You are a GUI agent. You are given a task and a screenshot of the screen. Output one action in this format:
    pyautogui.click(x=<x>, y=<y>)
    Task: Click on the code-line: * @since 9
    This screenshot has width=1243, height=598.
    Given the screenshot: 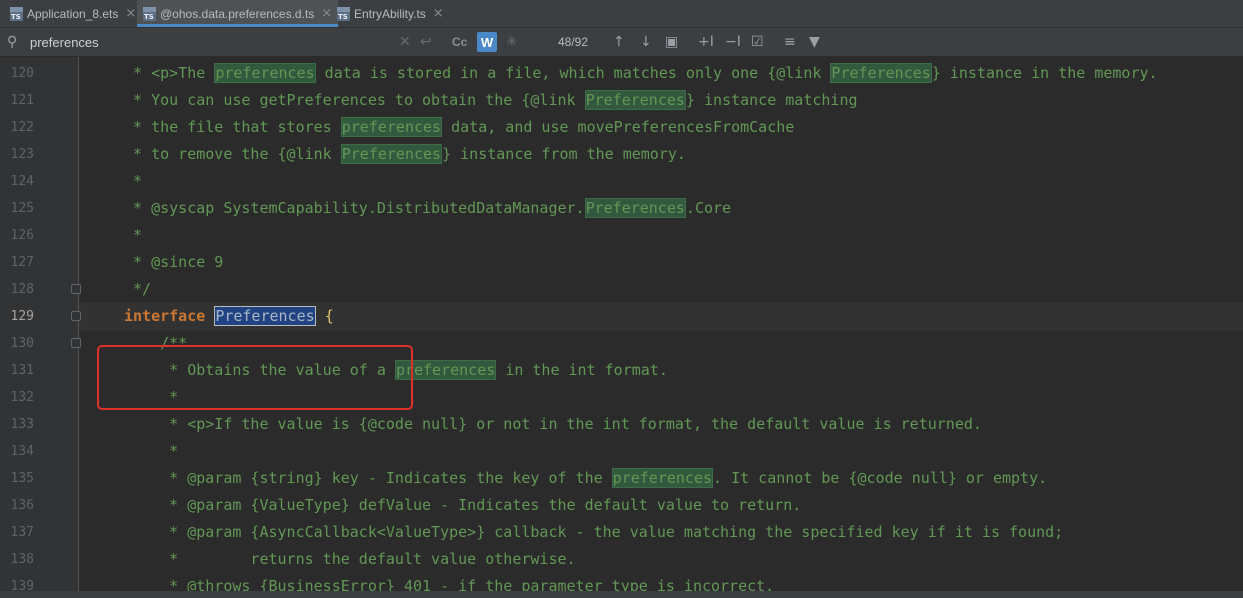 What is the action you would take?
    pyautogui.click(x=683, y=262)
    